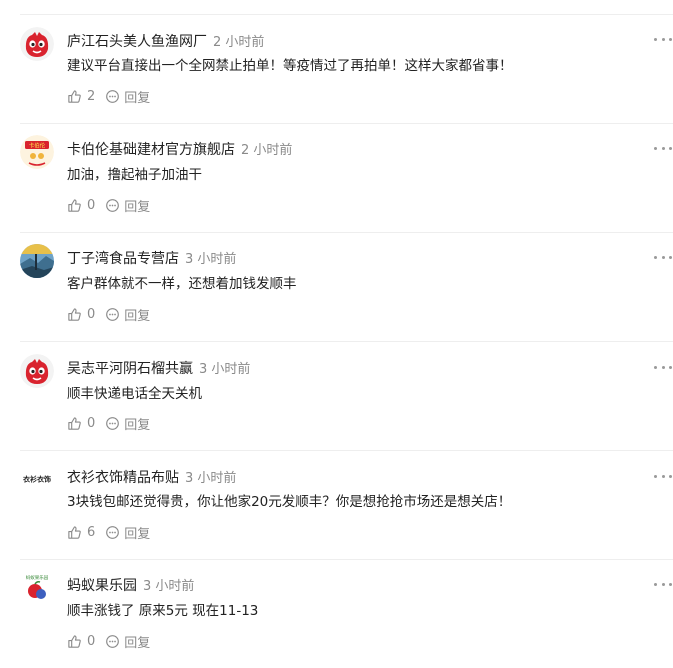  Describe the element at coordinates (163, 611) in the screenshot. I see `comment-text: 顺丰涨钱了 原来5元 现在11-13` at that location.